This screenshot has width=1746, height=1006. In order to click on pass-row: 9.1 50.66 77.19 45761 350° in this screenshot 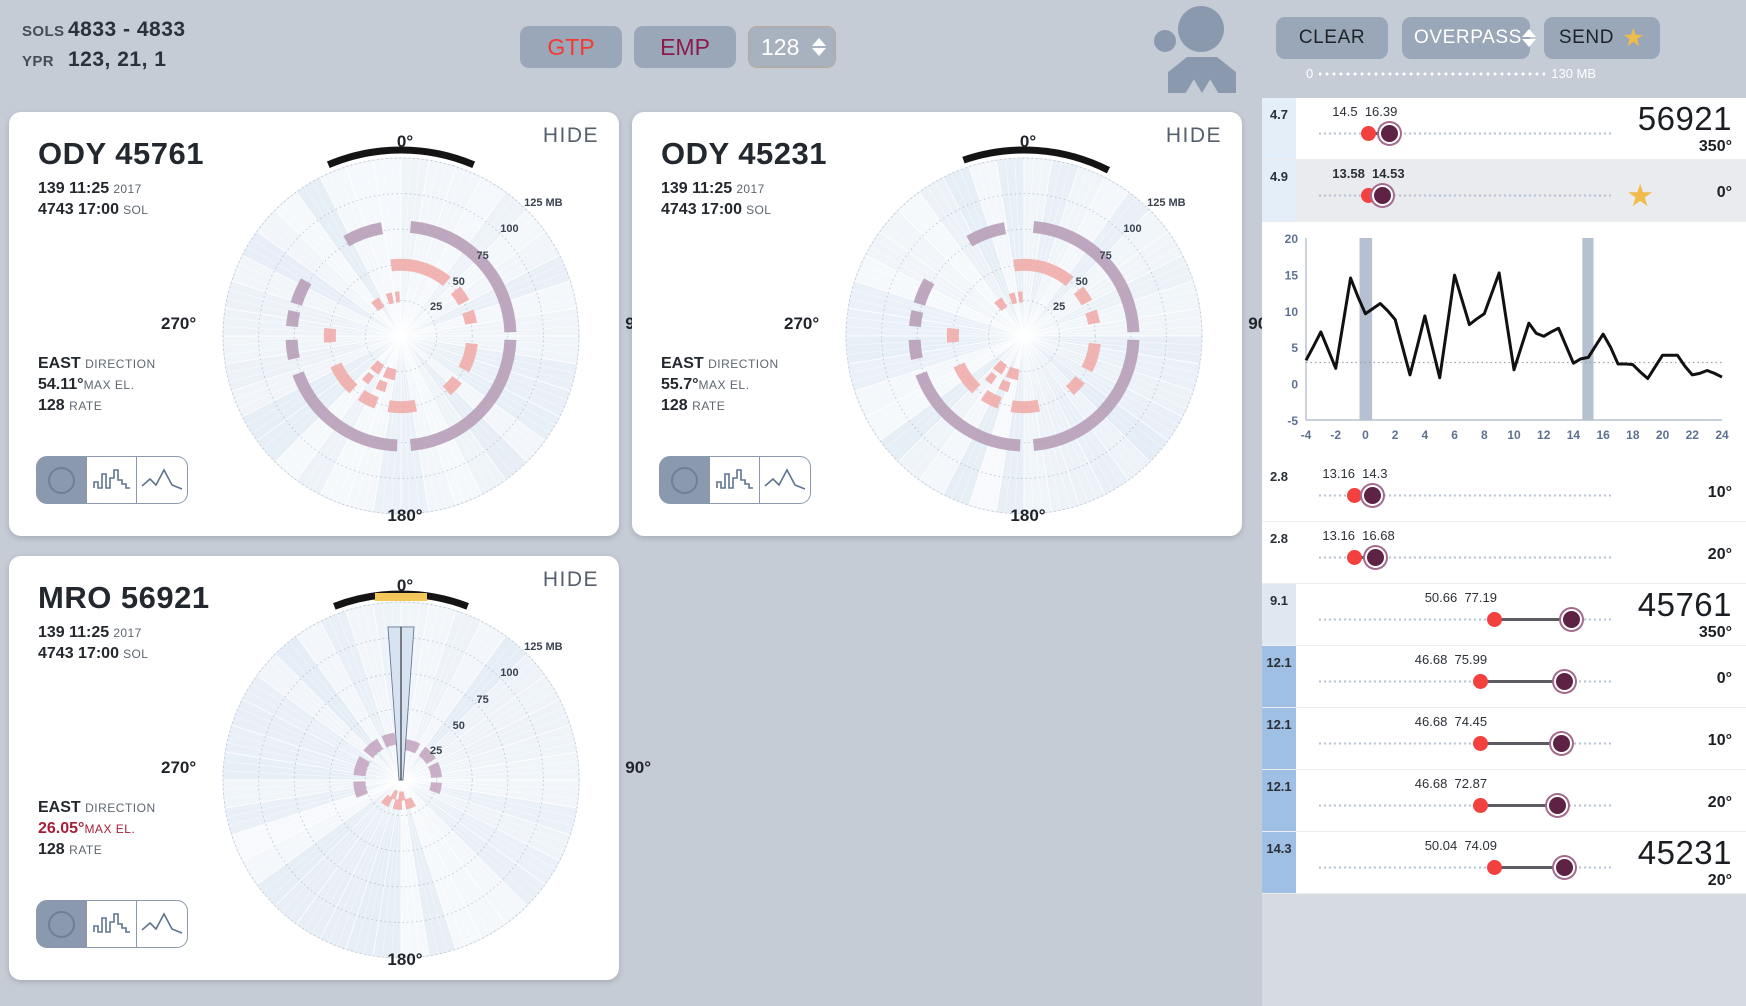, I will do `click(1504, 615)`.